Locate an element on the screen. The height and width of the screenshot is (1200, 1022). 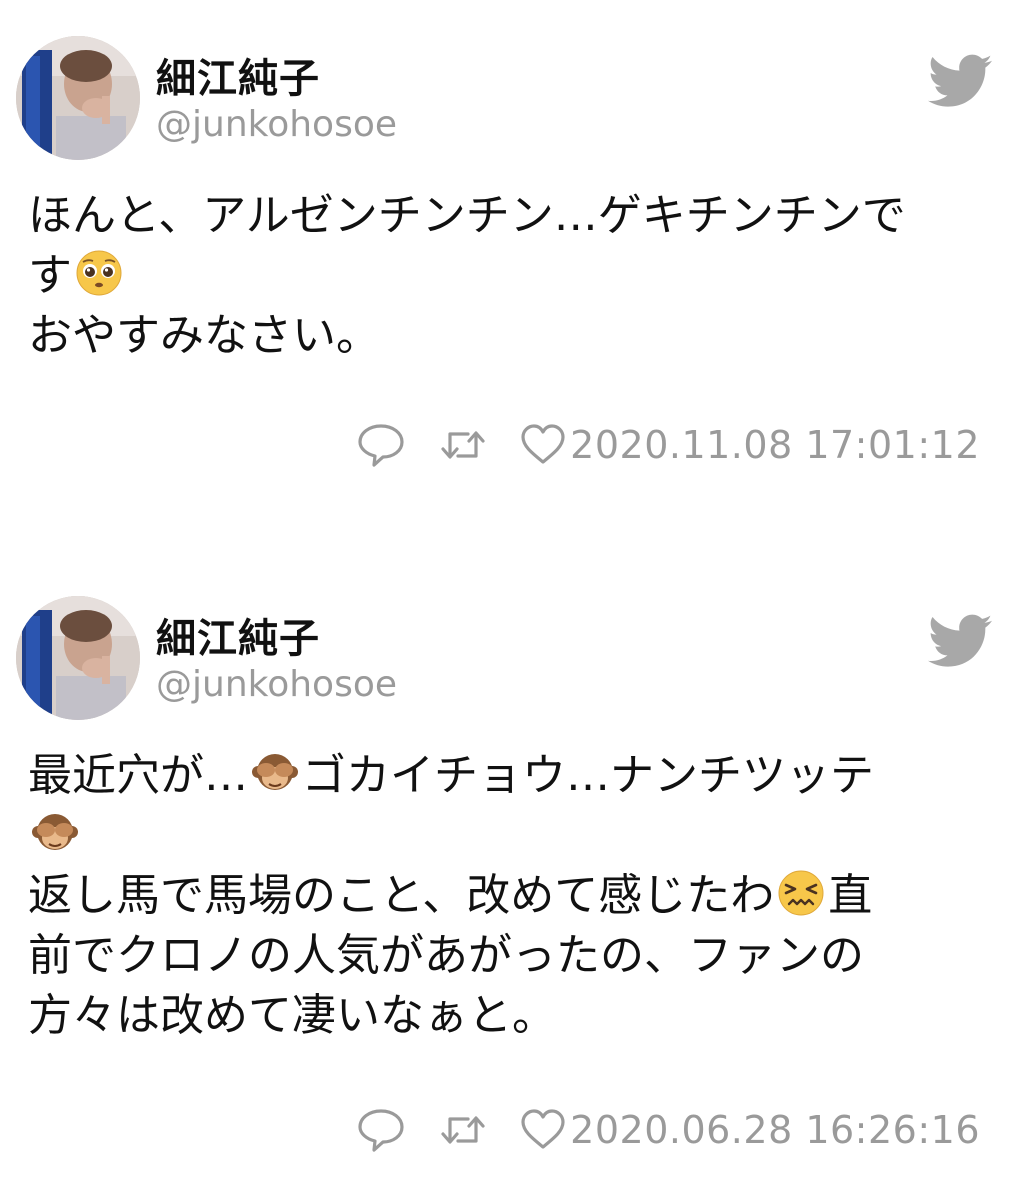
tweet-line-text: ゴカイチョウ…ナンチツッテ is located at coordinates (588, 775).